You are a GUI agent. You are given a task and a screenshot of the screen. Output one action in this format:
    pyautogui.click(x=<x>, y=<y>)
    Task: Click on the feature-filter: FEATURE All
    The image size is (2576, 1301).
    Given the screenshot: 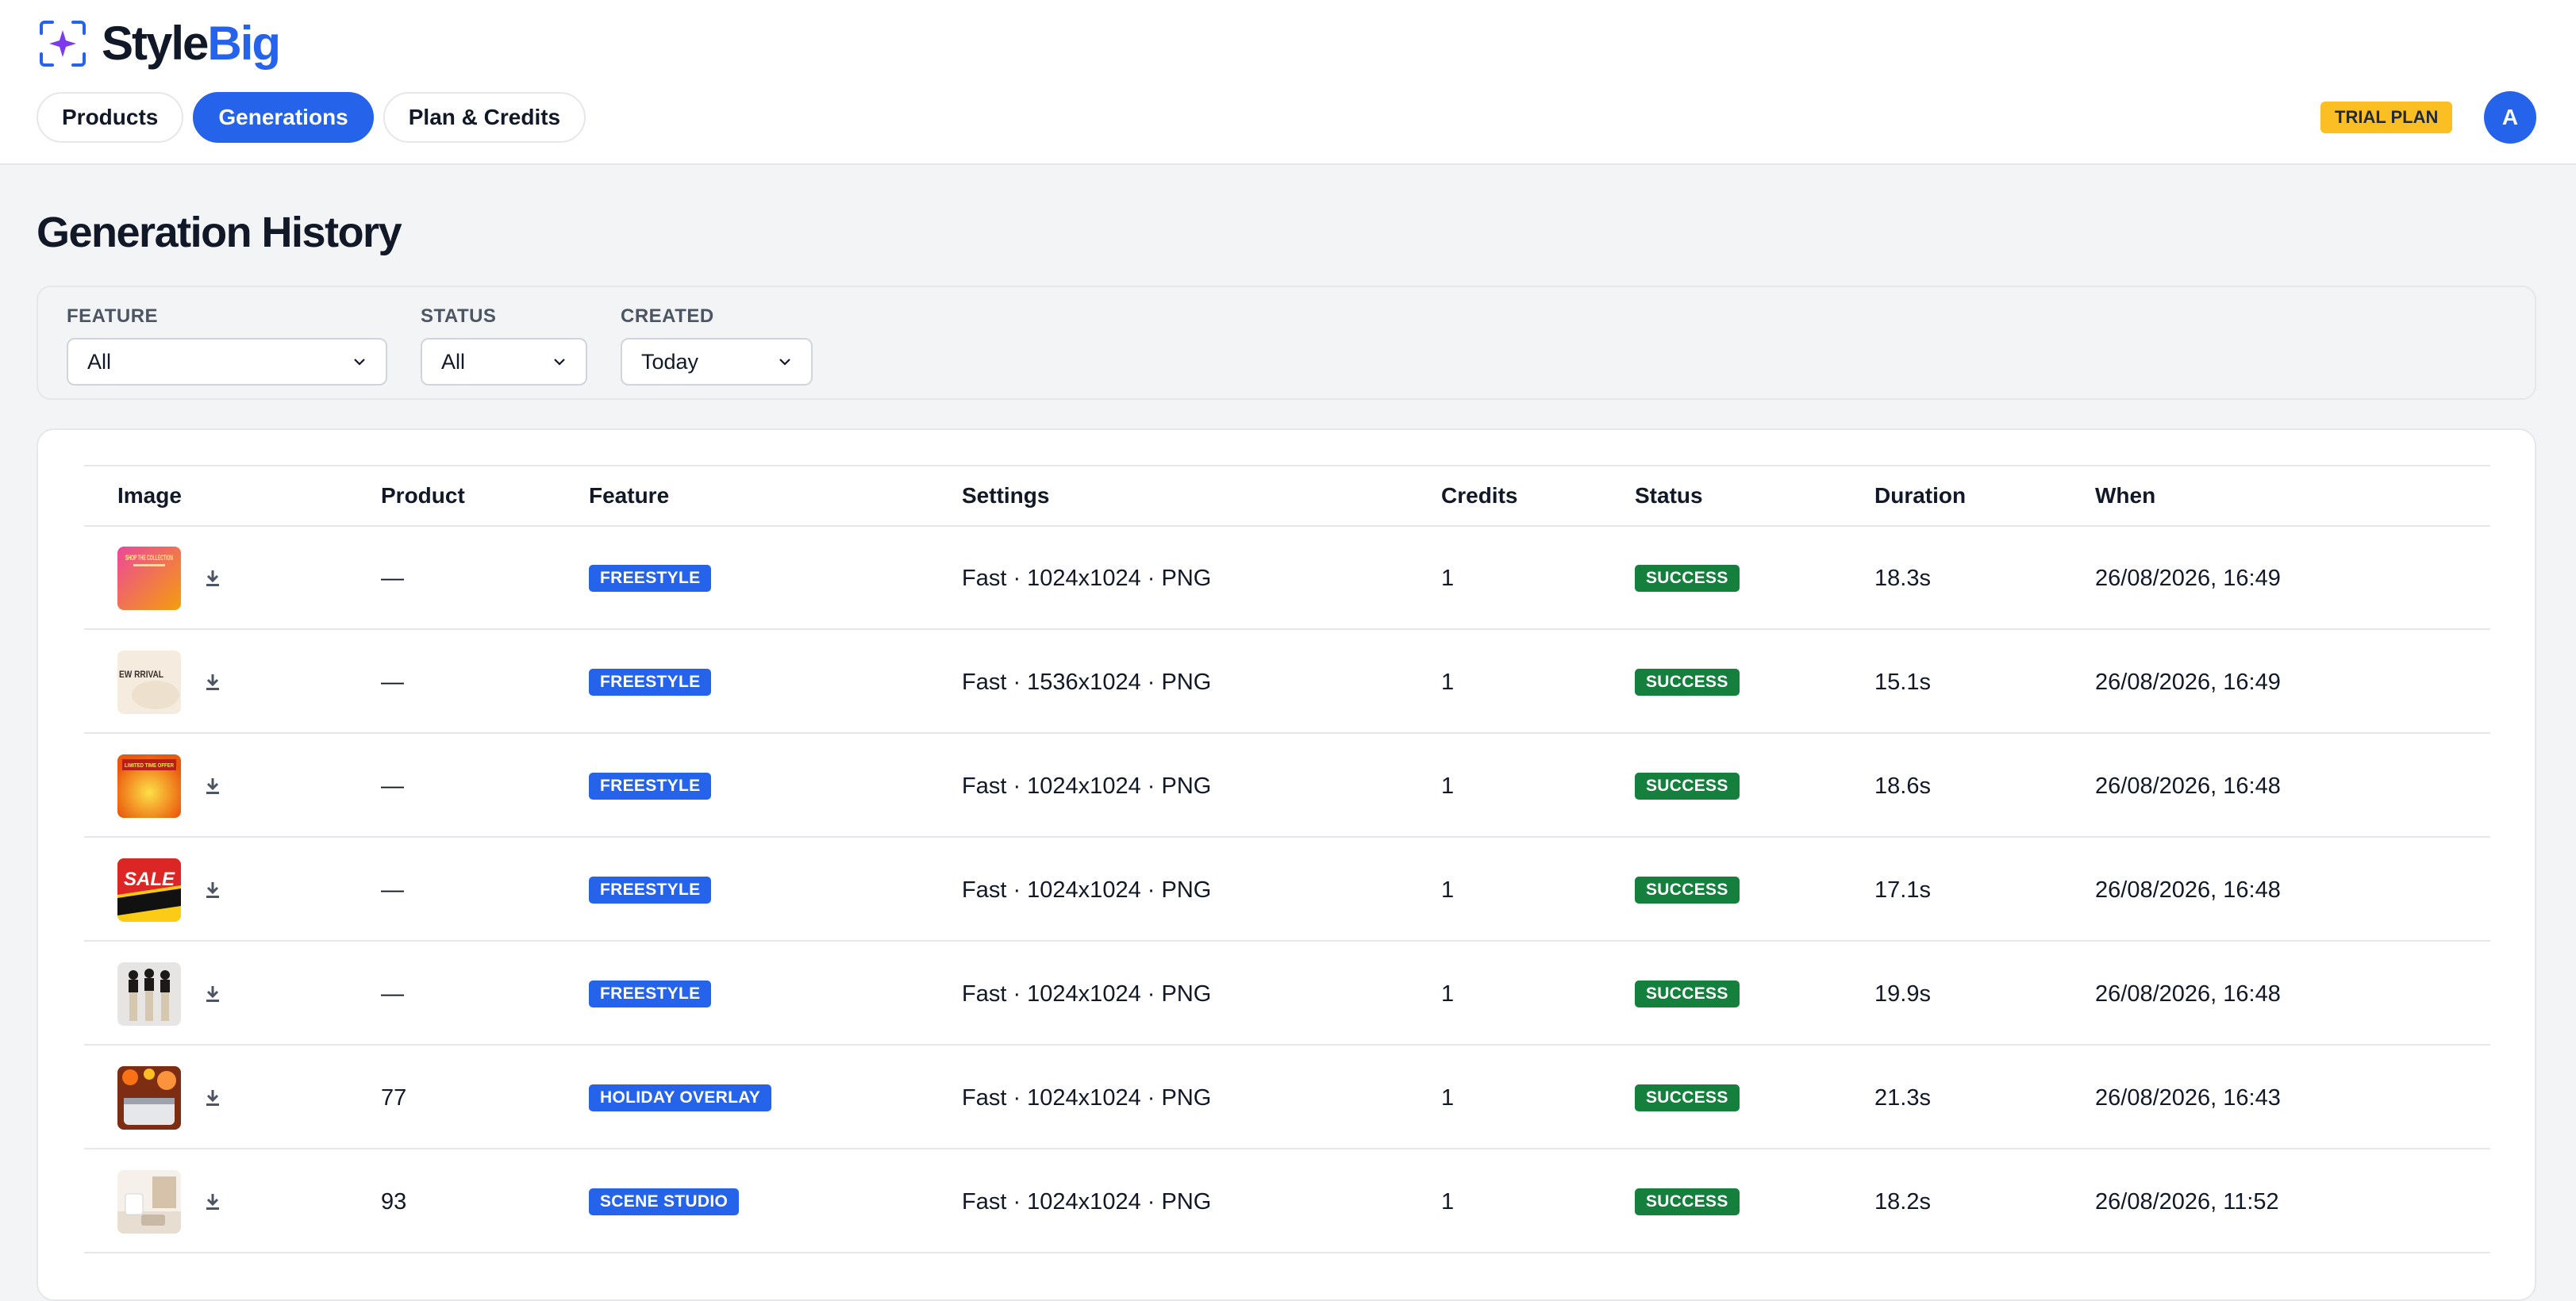 What is the action you would take?
    pyautogui.click(x=227, y=345)
    